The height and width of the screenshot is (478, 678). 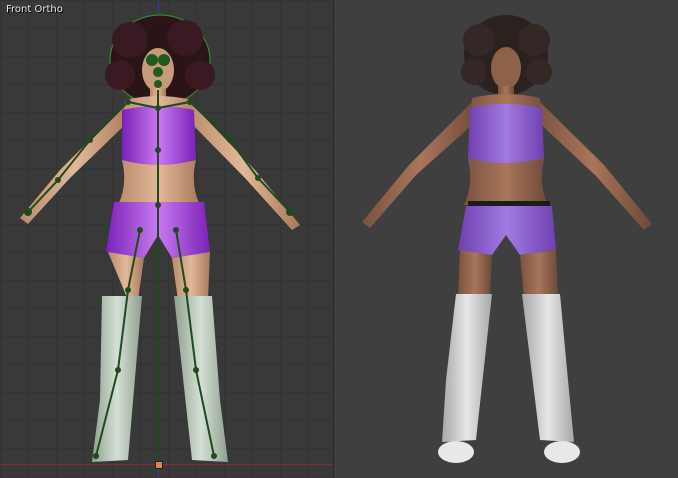 I want to click on right-stocking-mesh, so click(x=201, y=379).